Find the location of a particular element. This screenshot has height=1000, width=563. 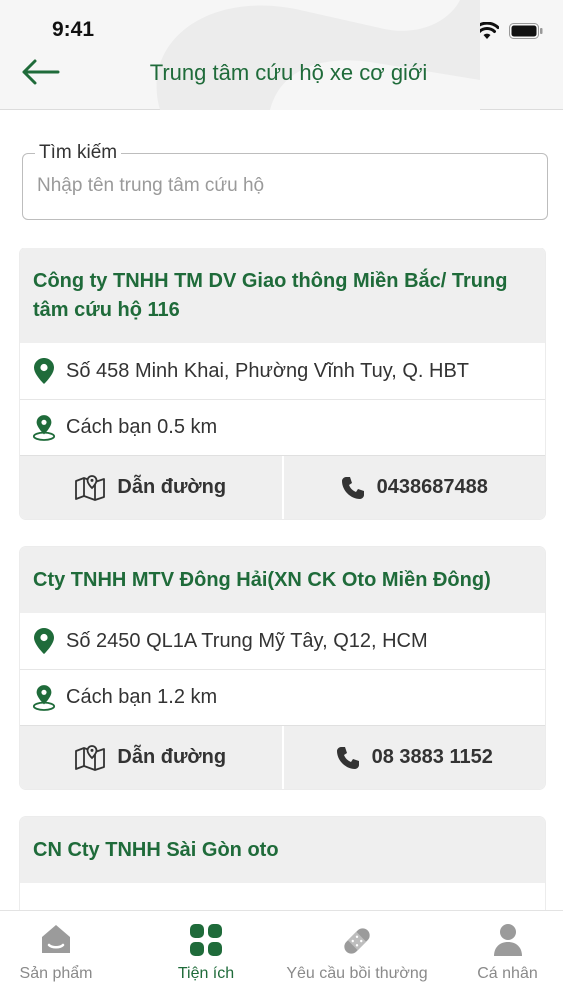

search-field: Tìm kiếm is located at coordinates (285, 181).